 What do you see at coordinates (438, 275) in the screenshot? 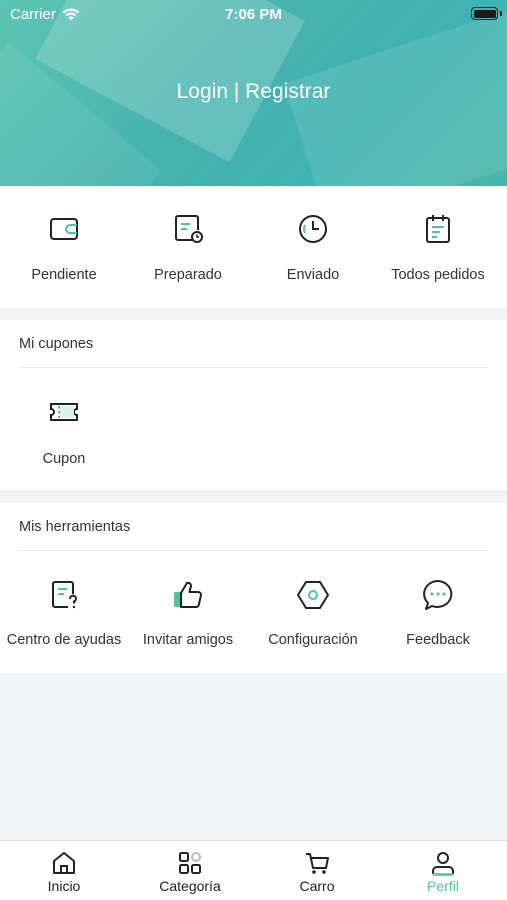
I see `all-orders-label: Todos pedidos` at bounding box center [438, 275].